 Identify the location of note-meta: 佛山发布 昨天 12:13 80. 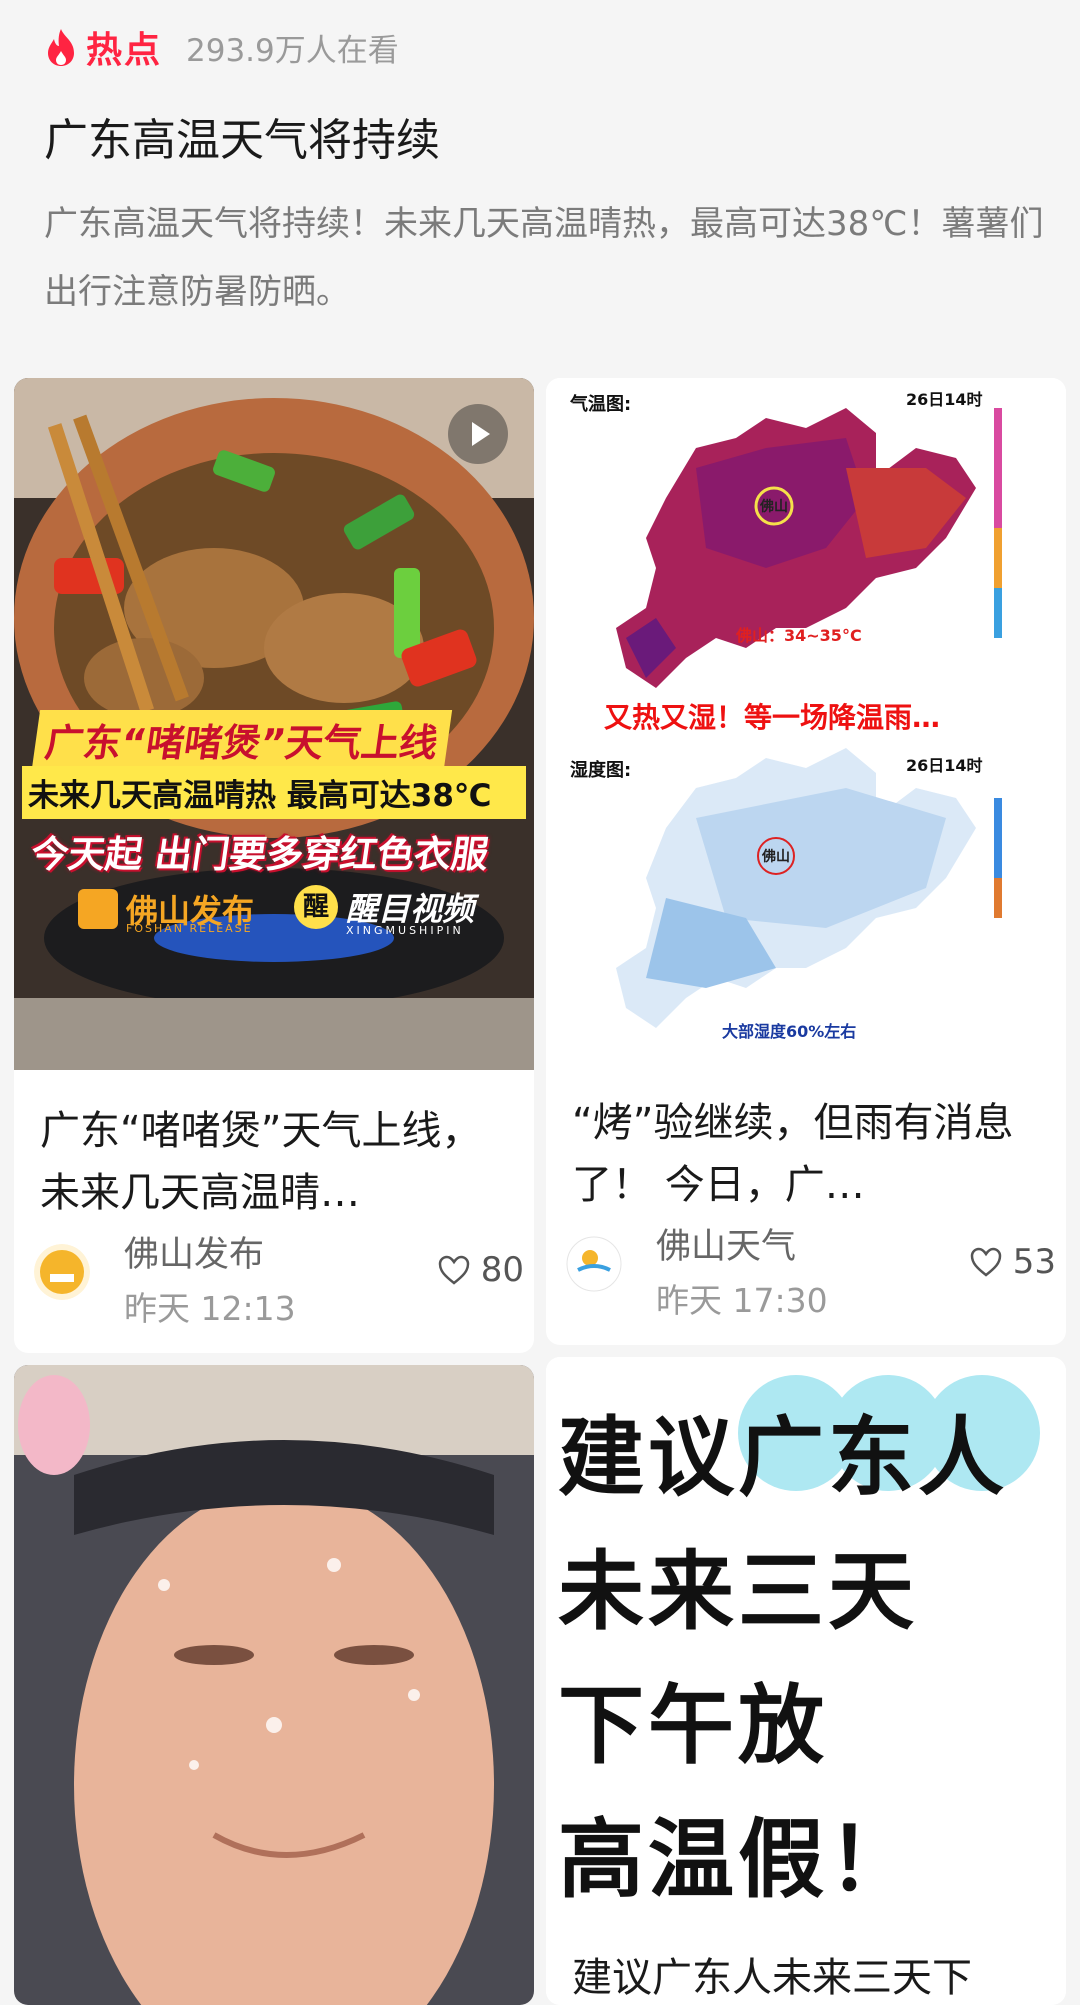
(279, 1277).